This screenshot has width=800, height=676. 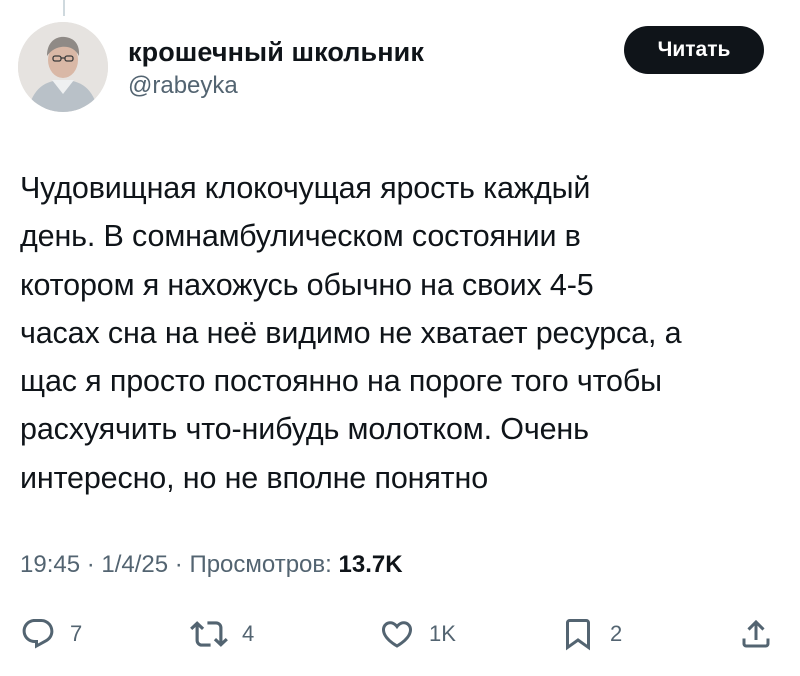 I want to click on reply-icon, so click(x=38, y=634).